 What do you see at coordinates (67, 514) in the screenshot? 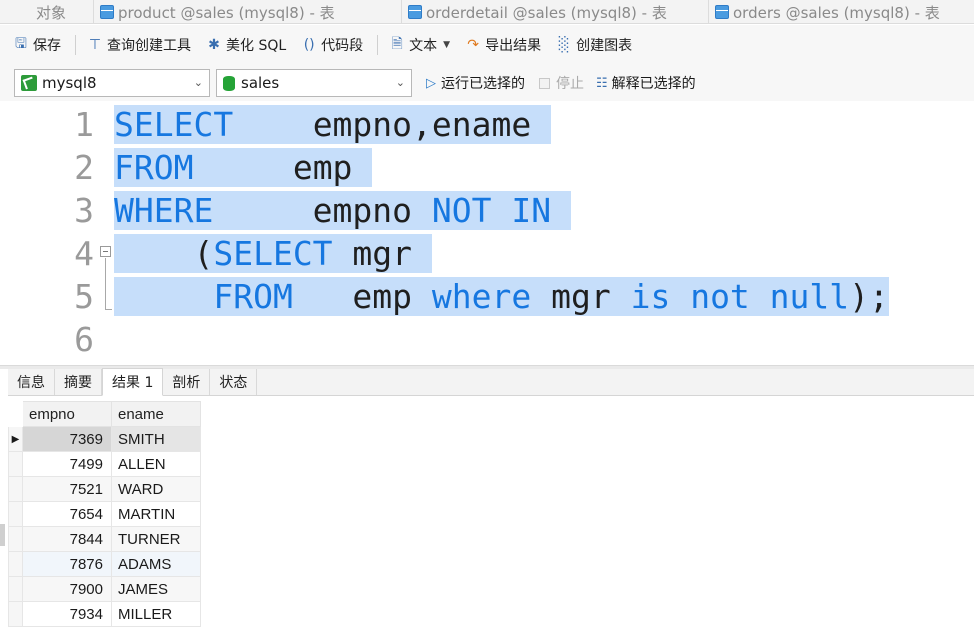
I see `cell-empno: 7654` at bounding box center [67, 514].